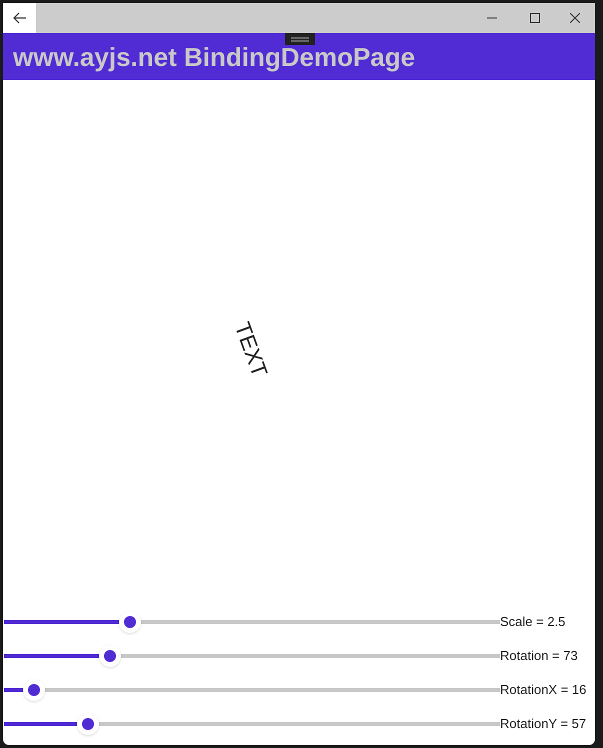 The image size is (603, 748). I want to click on back-arrow-icon, so click(19, 18).